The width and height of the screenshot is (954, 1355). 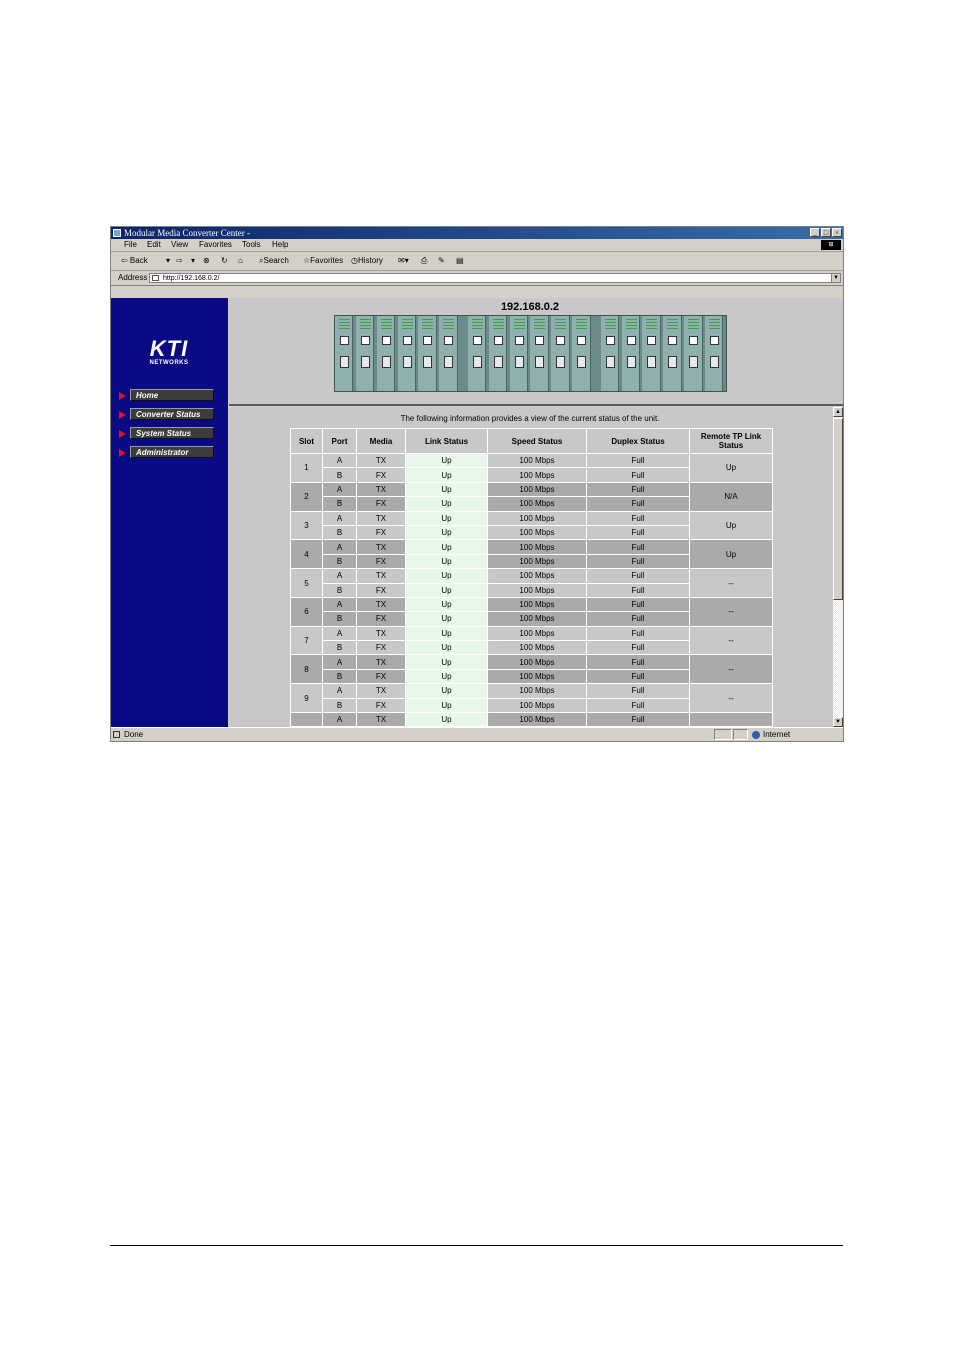 I want to click on favorites-button: ☆Favorites, so click(x=323, y=261).